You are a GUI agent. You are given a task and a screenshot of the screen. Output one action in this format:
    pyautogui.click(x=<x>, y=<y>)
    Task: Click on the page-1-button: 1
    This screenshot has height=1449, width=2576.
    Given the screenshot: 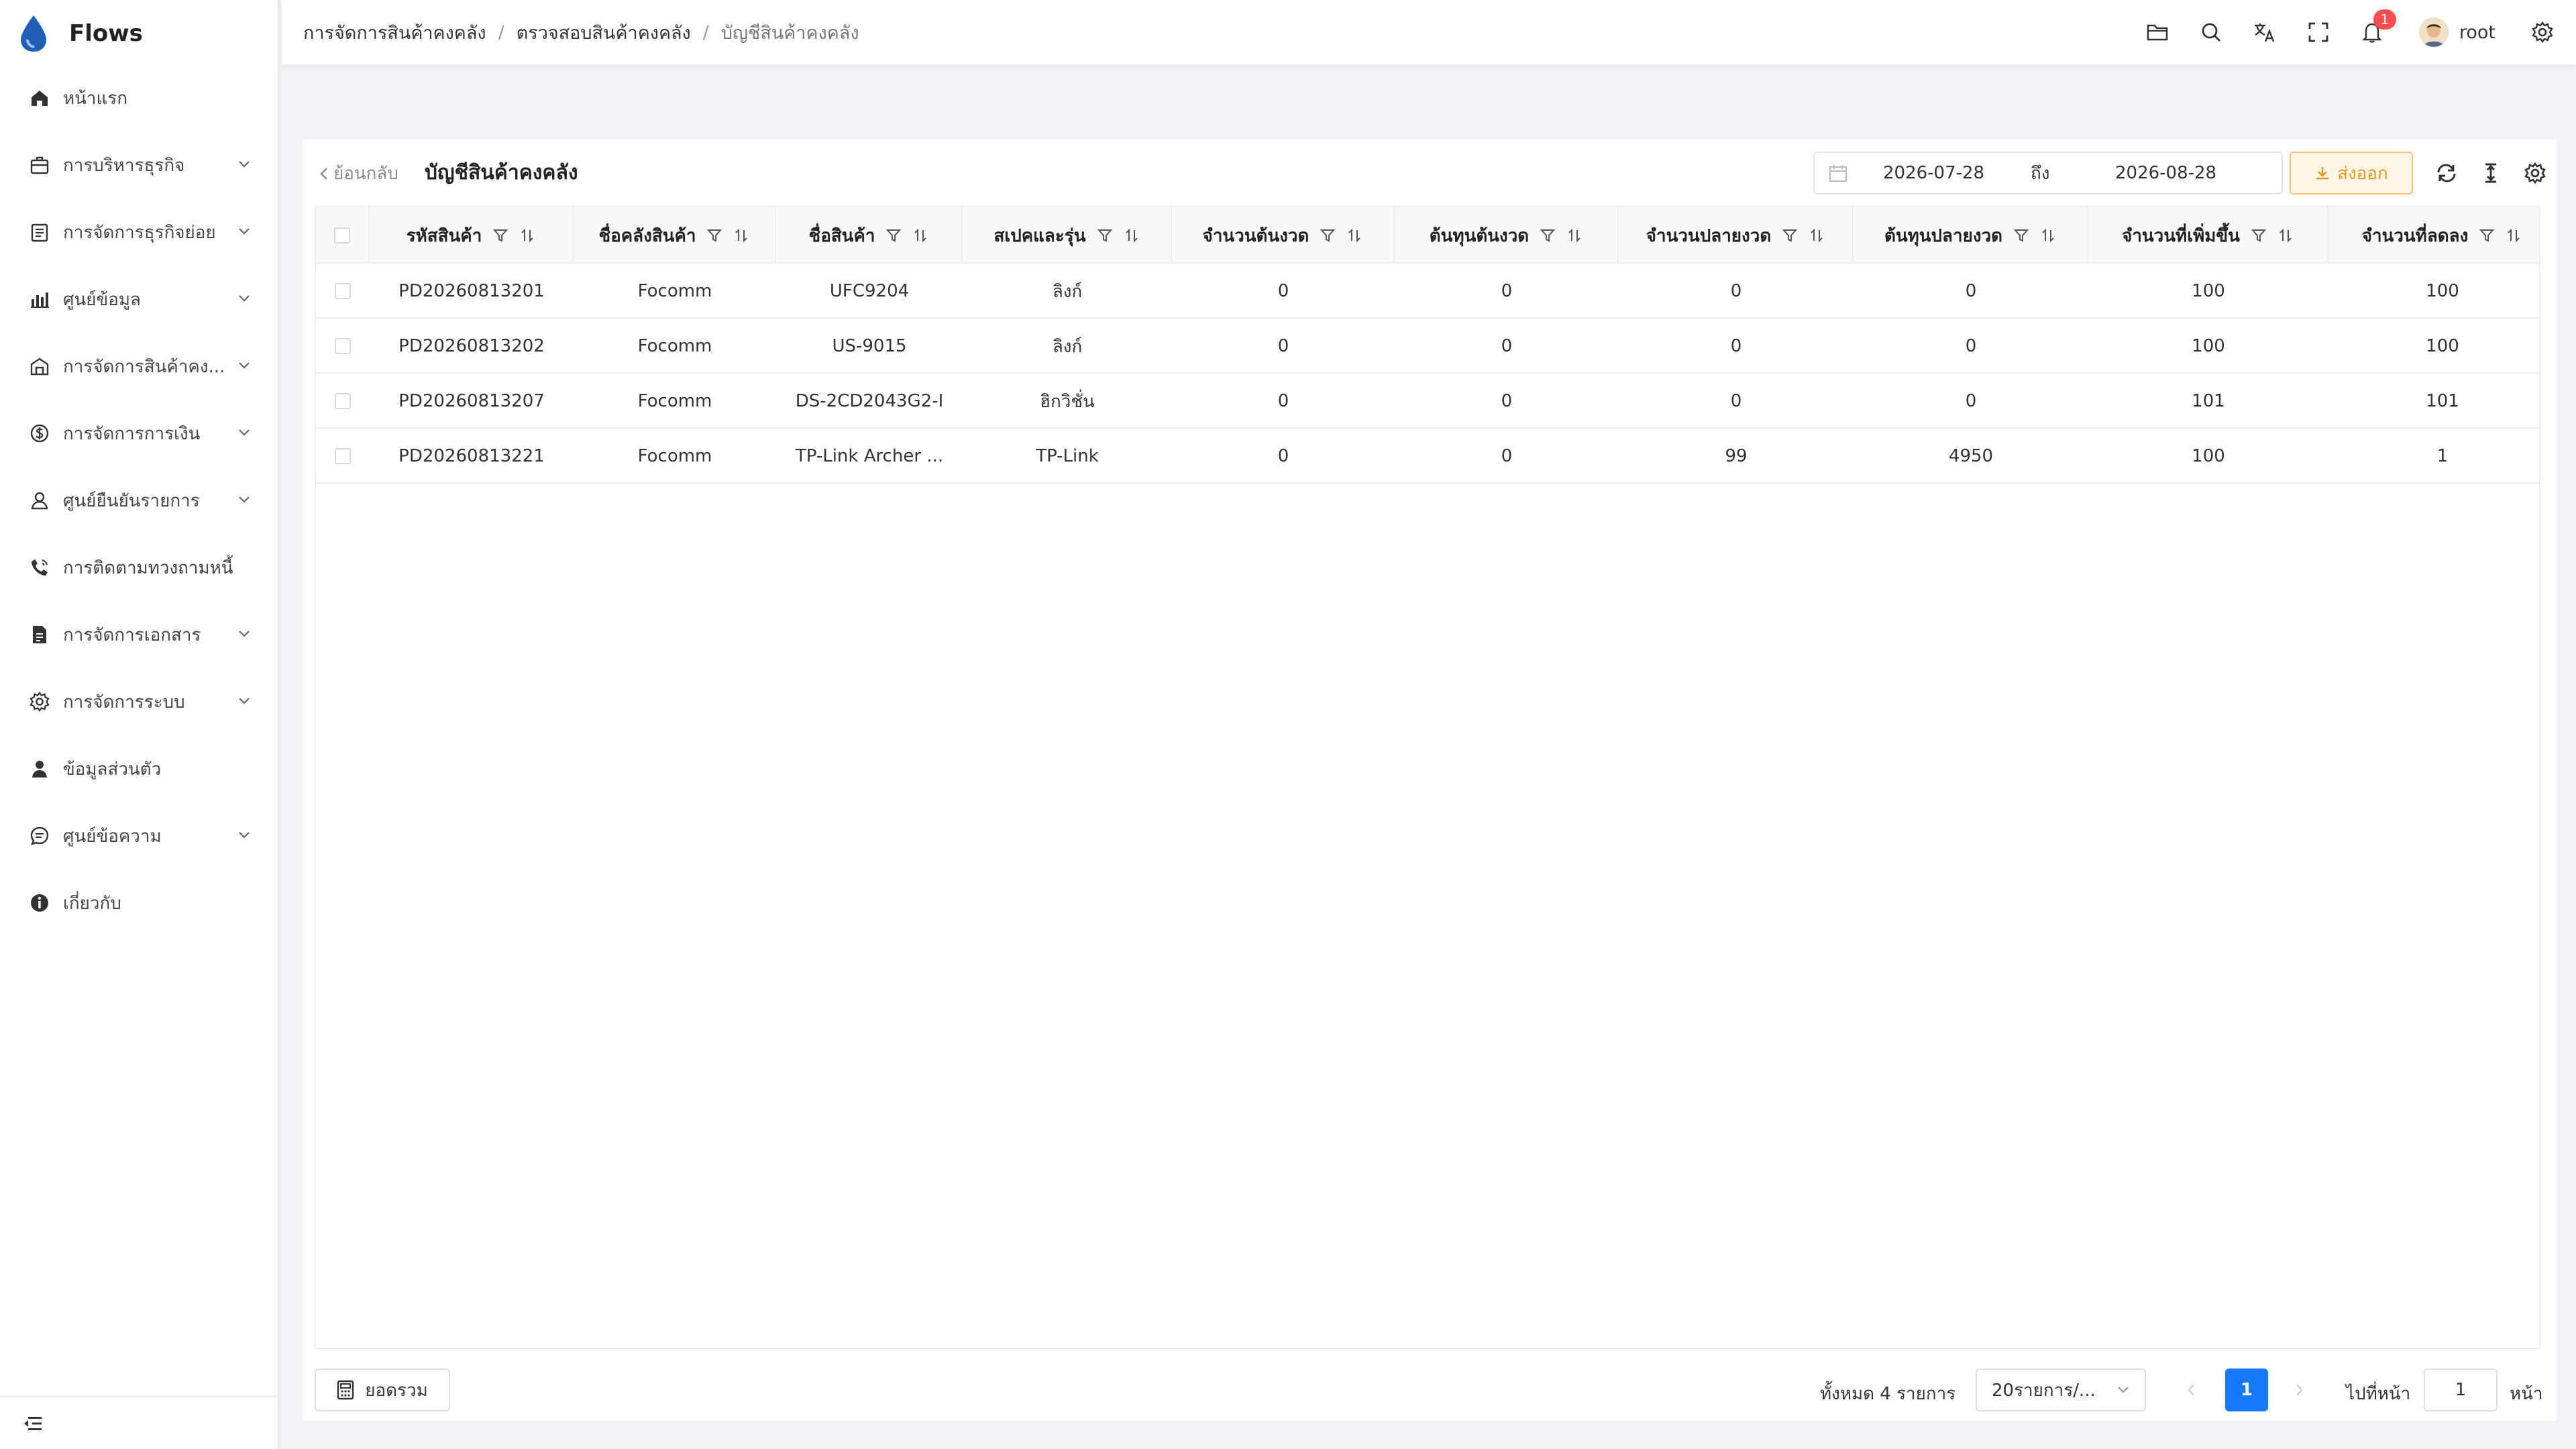 What is the action you would take?
    pyautogui.click(x=2246, y=1389)
    